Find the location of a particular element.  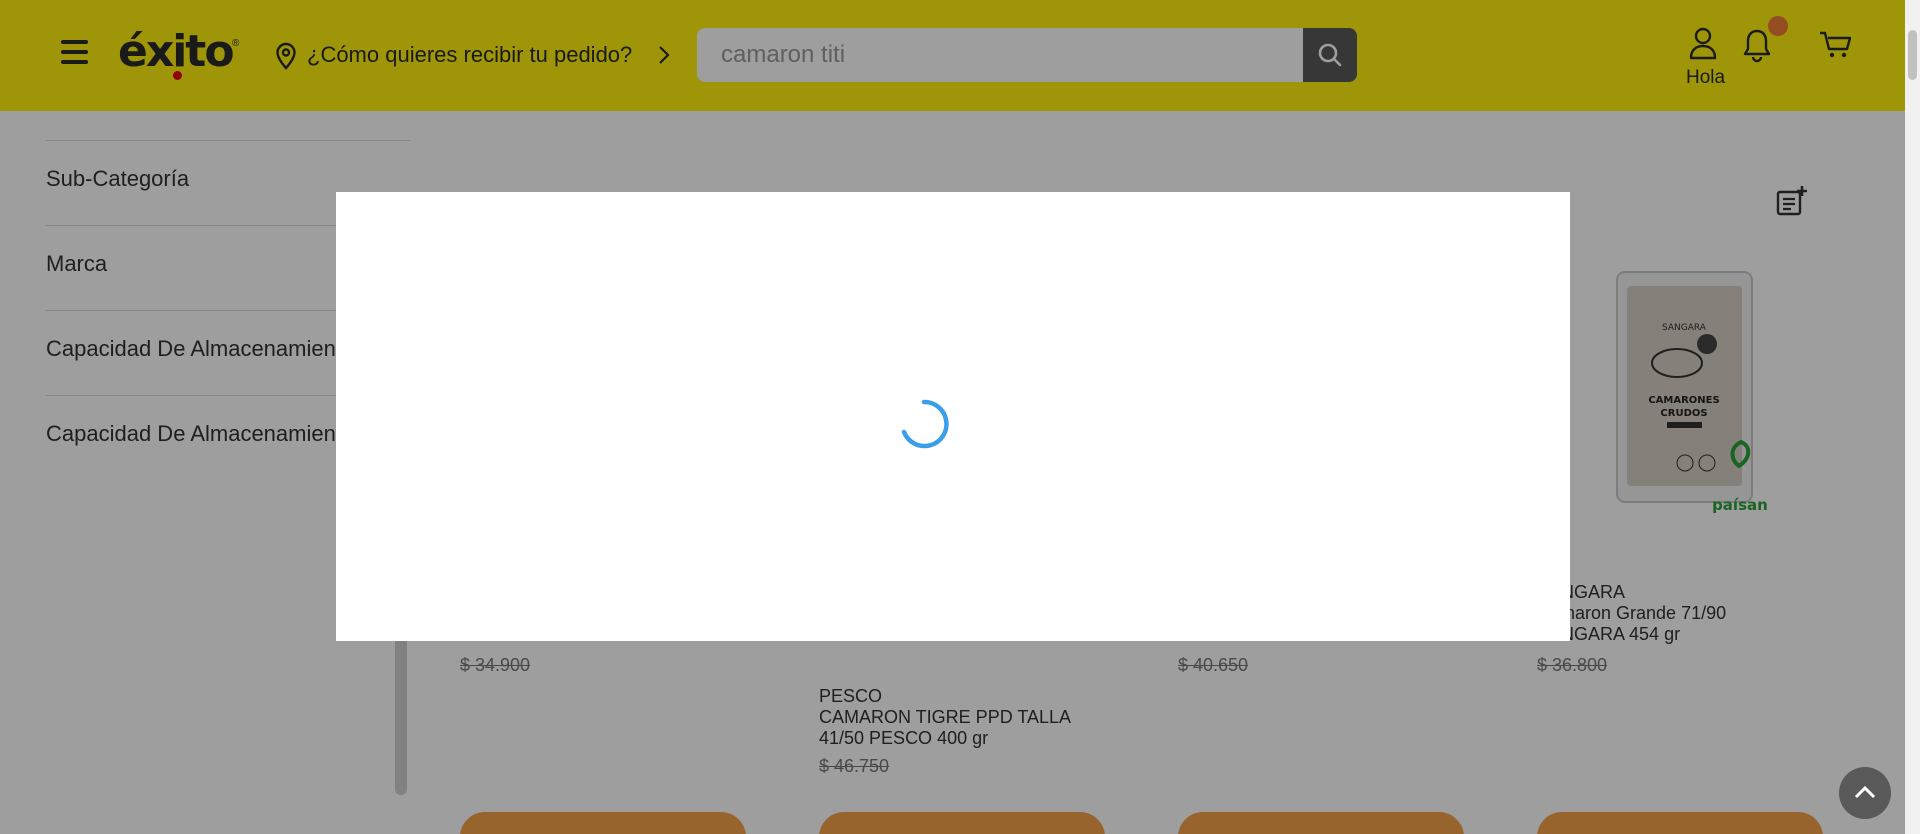

loading-spinner-icon is located at coordinates (925, 424).